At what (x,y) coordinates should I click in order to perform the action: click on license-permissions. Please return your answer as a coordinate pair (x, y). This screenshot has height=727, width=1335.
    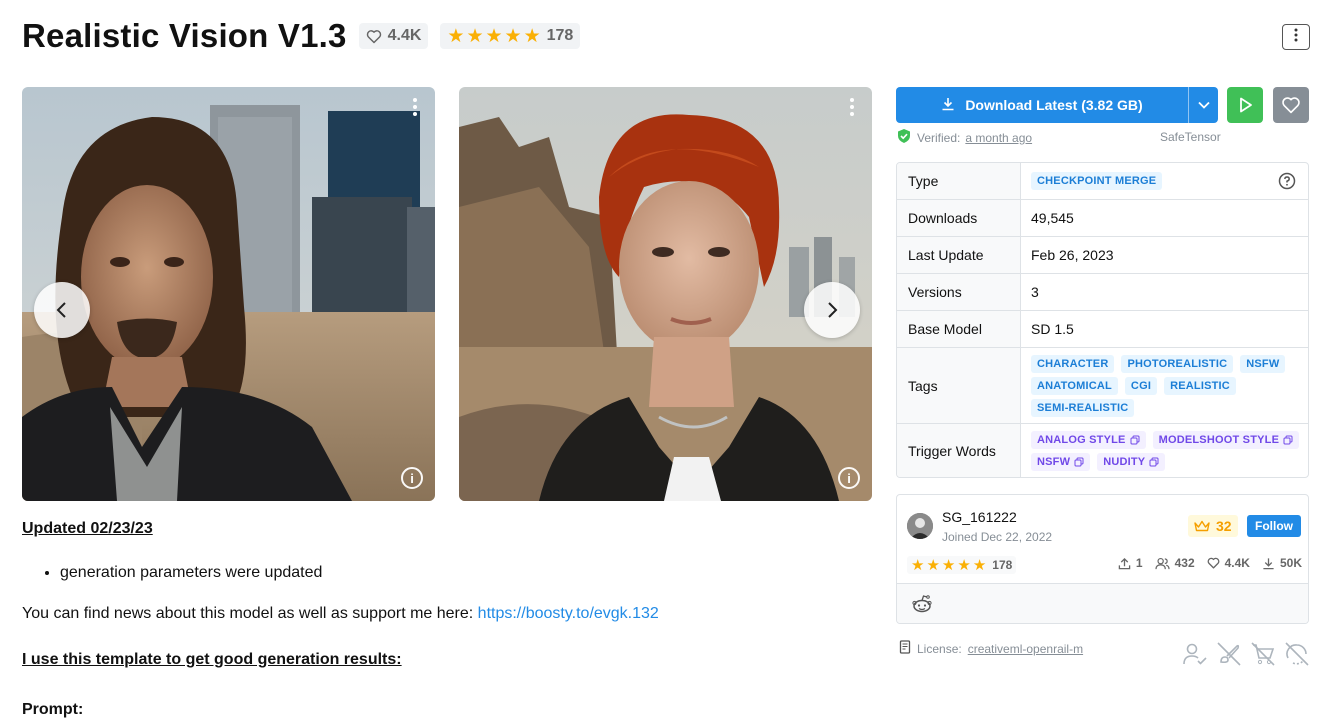
    Looking at the image, I should click on (1246, 654).